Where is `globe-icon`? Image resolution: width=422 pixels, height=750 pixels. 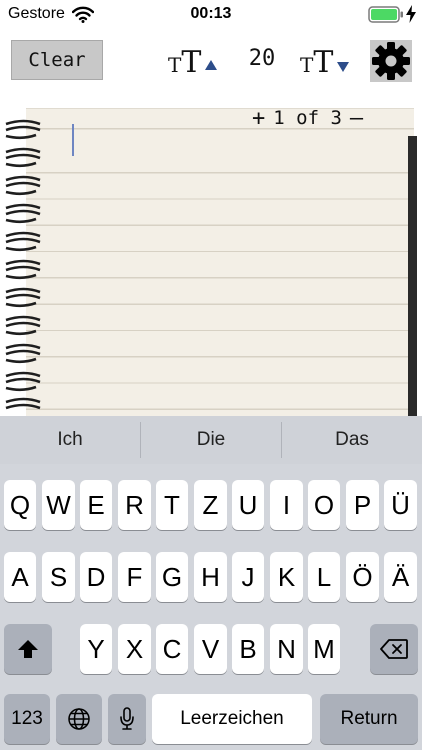
globe-icon is located at coordinates (79, 719).